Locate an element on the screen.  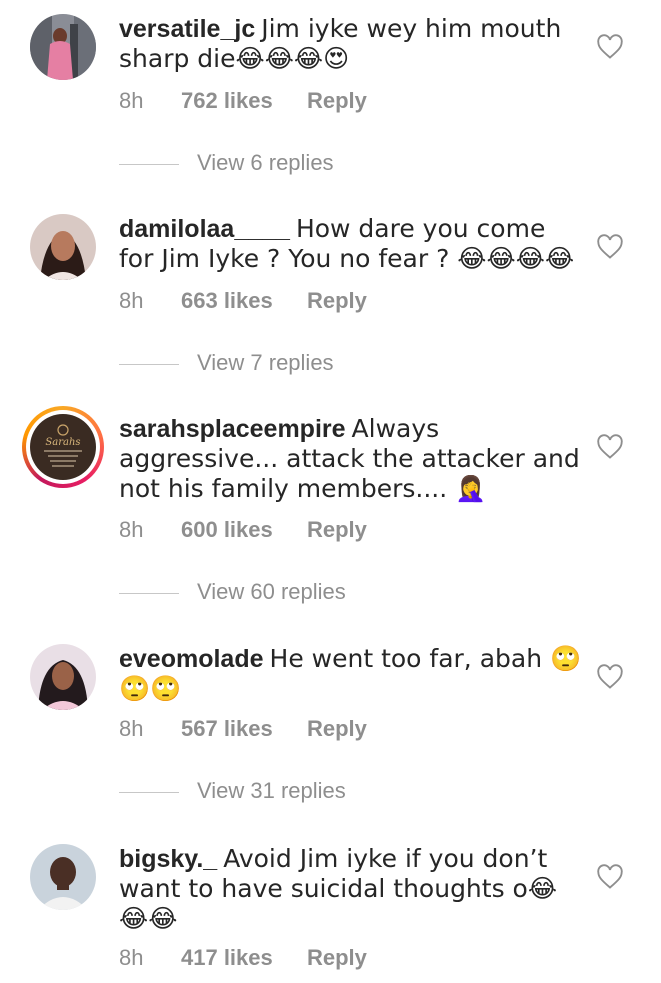
view-replies-button: View 31 replies is located at coordinates (232, 791).